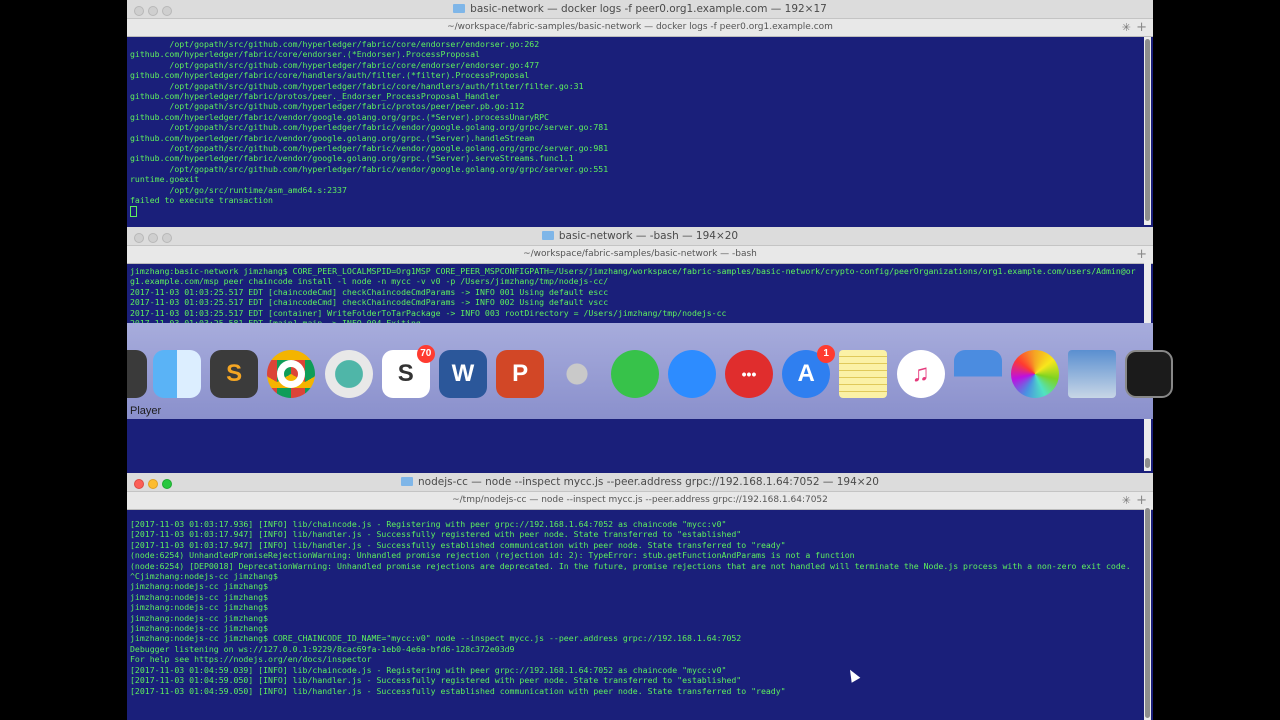  I want to click on notes-icon, so click(863, 374).